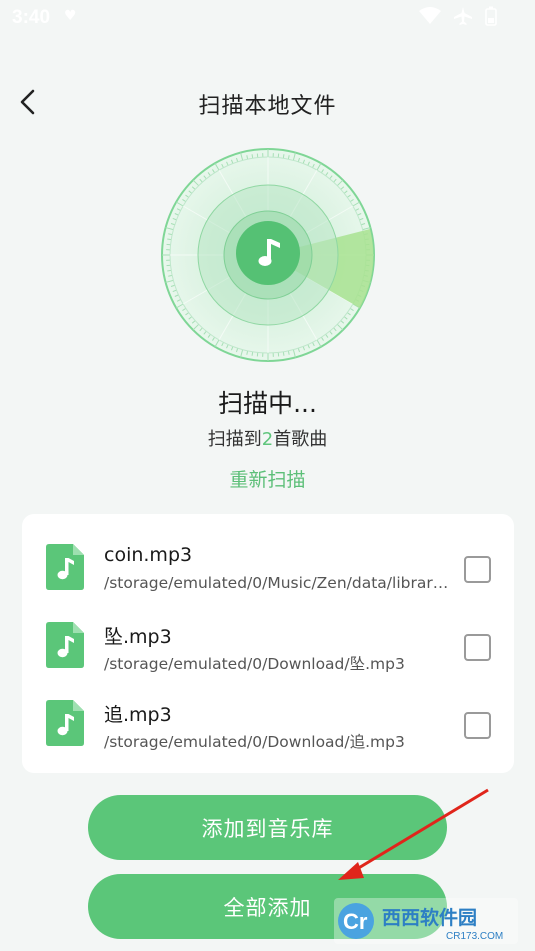 The image size is (535, 951). I want to click on watermark-logo: Cr 西西软件园 CR173.COM, so click(426, 921).